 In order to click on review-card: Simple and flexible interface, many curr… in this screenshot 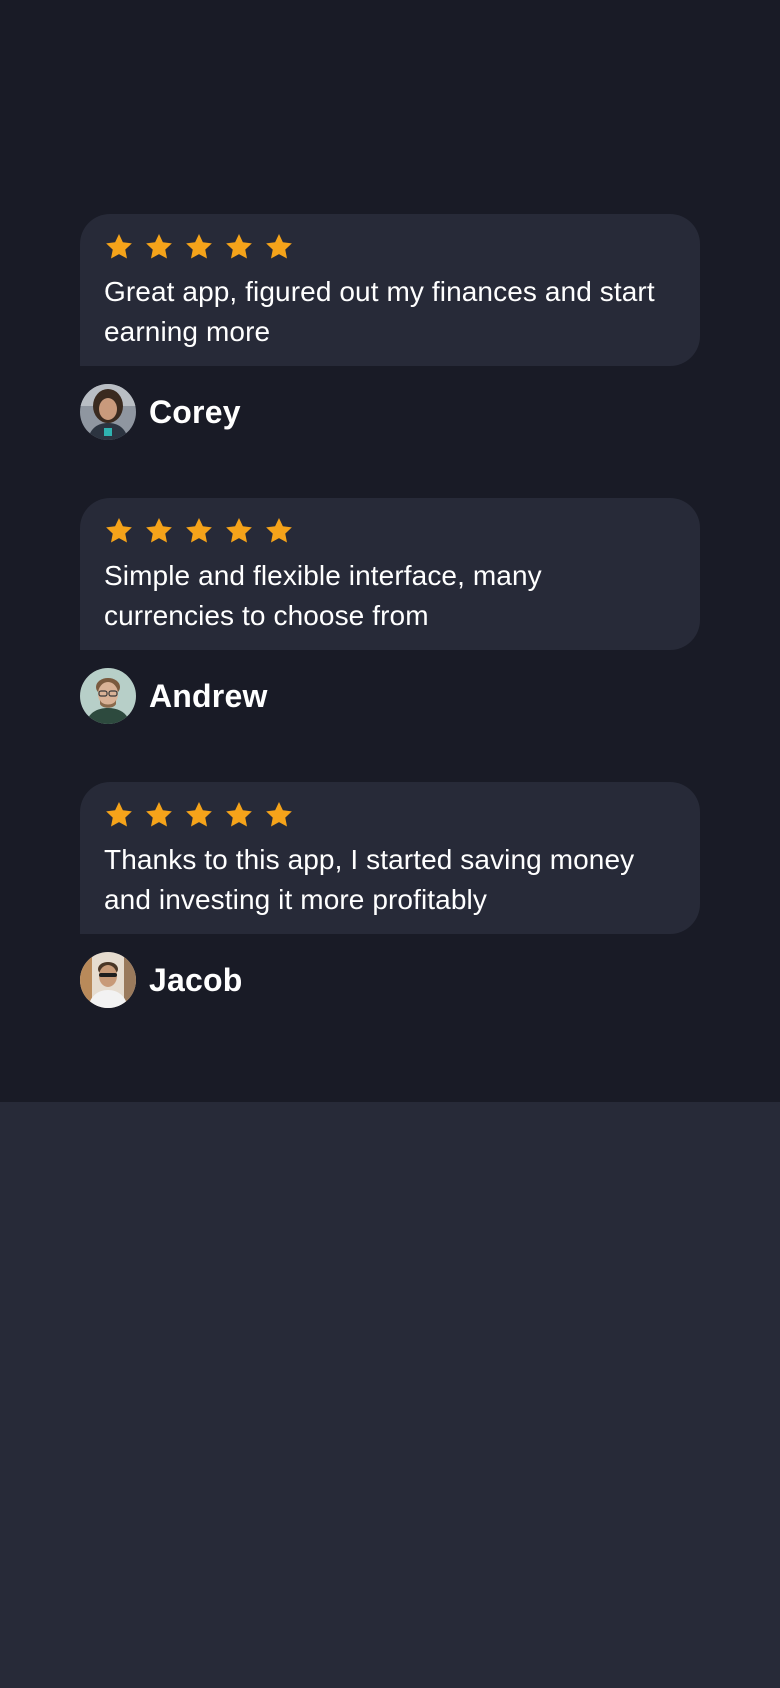, I will do `click(390, 611)`.